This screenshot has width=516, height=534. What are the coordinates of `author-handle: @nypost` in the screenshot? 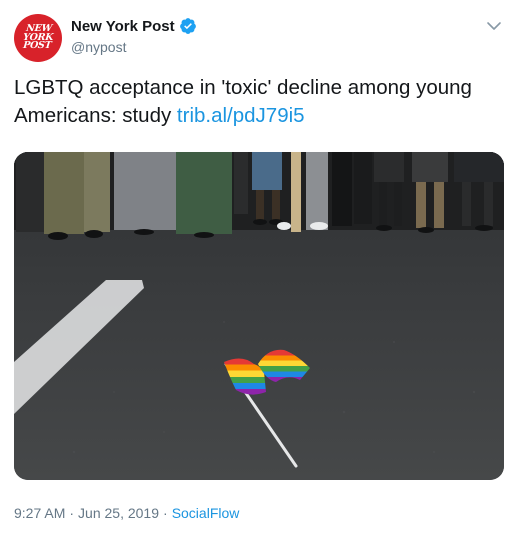 It's located at (98, 47).